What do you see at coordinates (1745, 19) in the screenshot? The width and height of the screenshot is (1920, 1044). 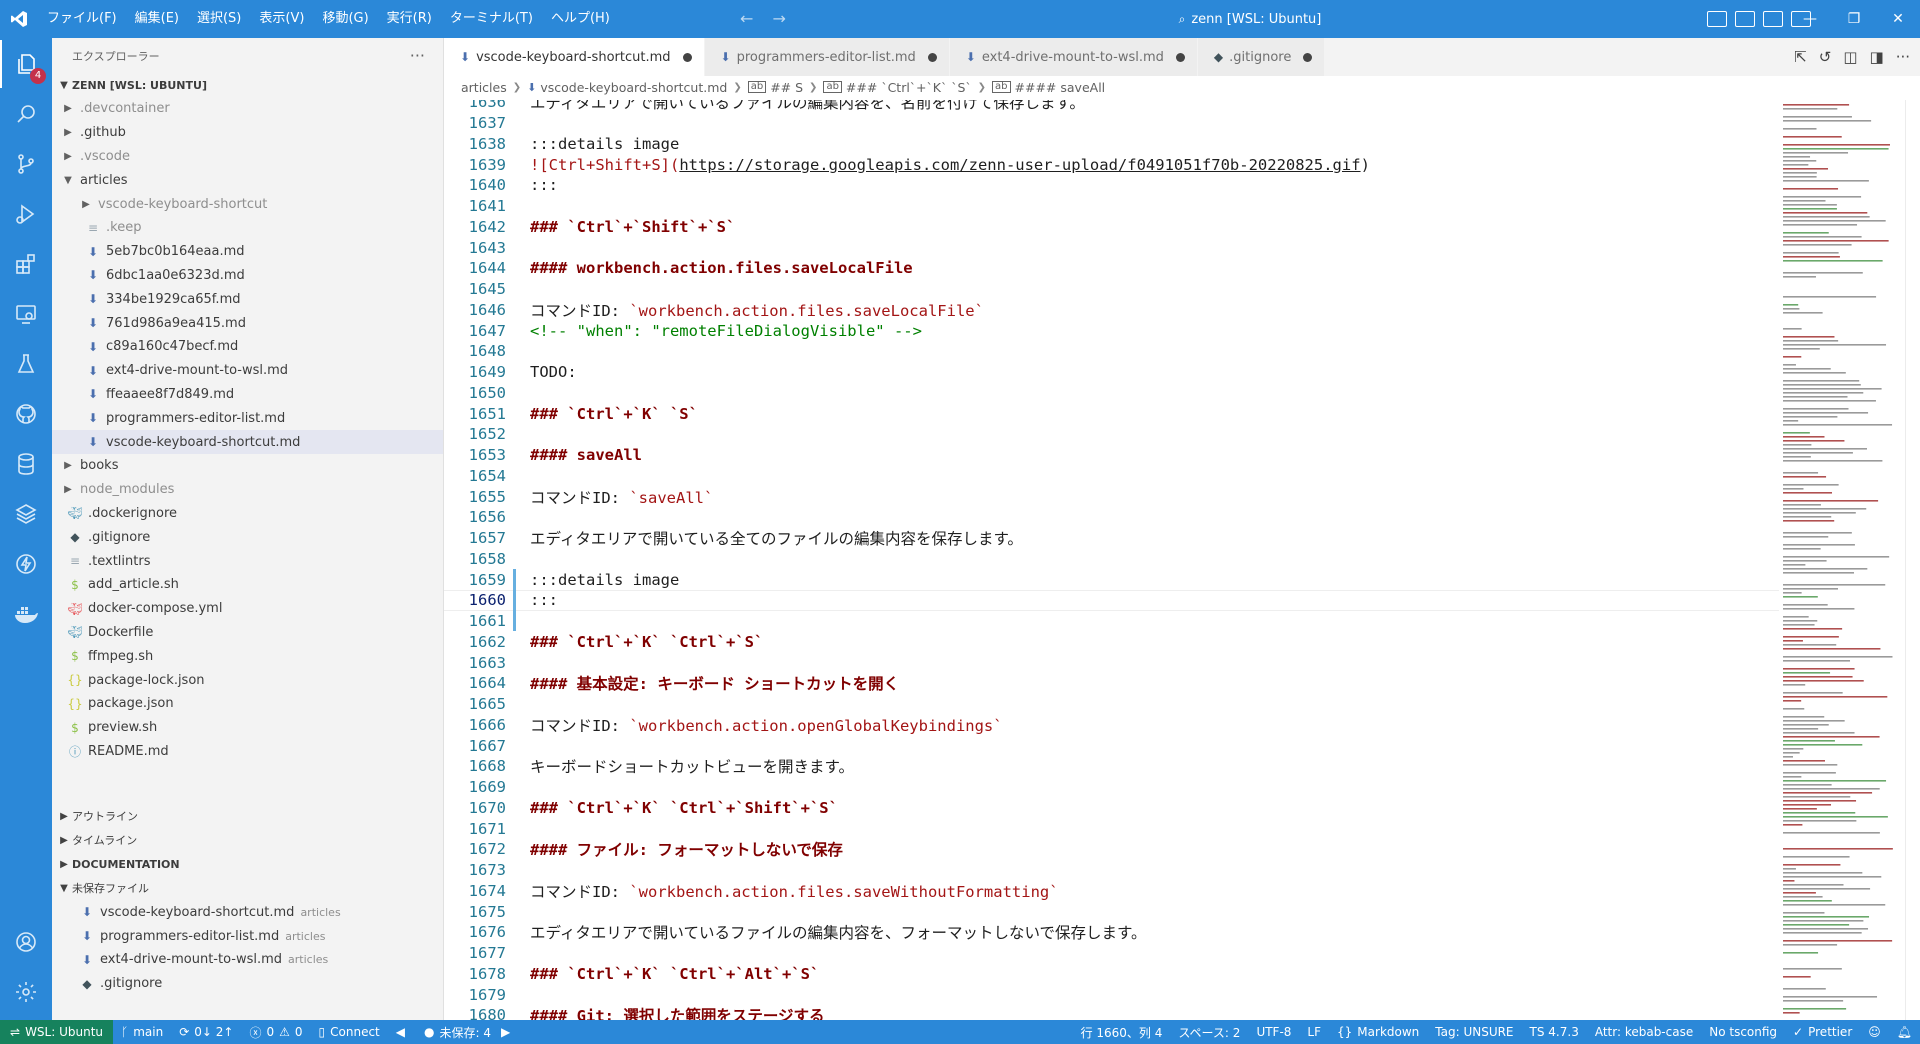 I see `toggle-panel-icon` at bounding box center [1745, 19].